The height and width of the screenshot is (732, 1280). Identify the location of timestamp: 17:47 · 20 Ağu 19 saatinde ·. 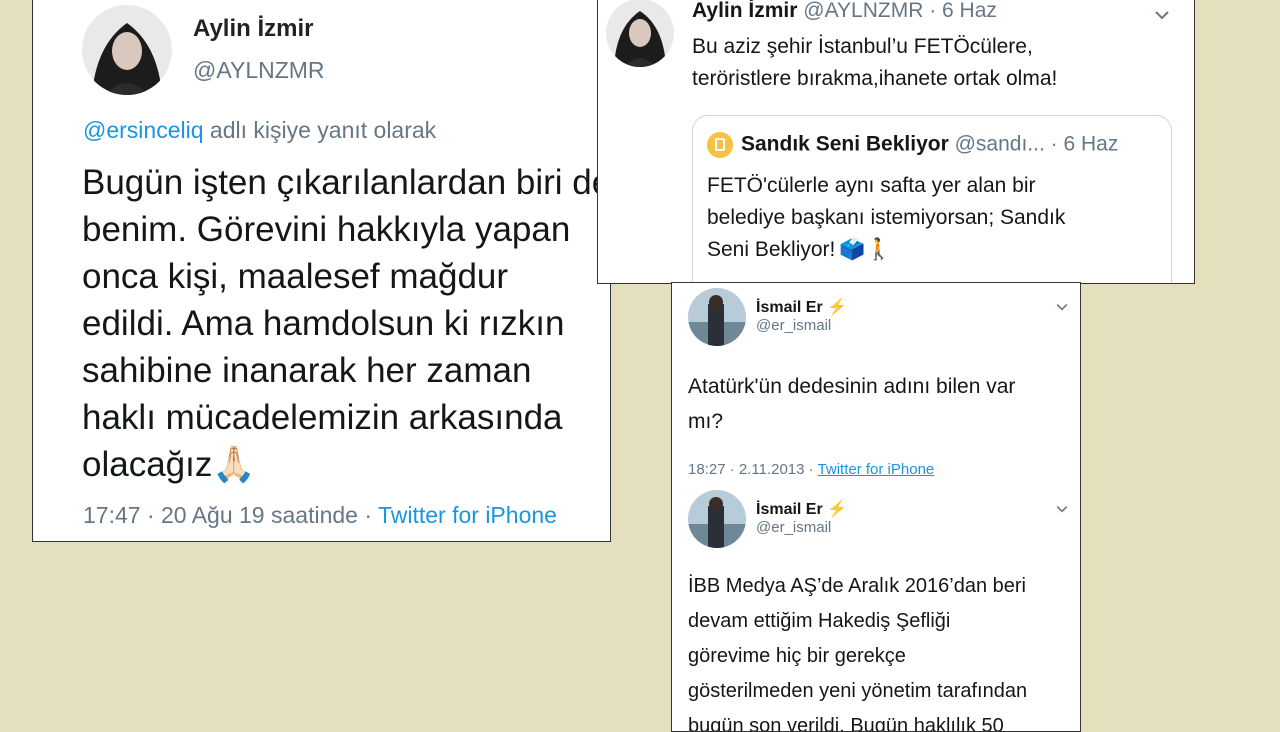
(230, 515).